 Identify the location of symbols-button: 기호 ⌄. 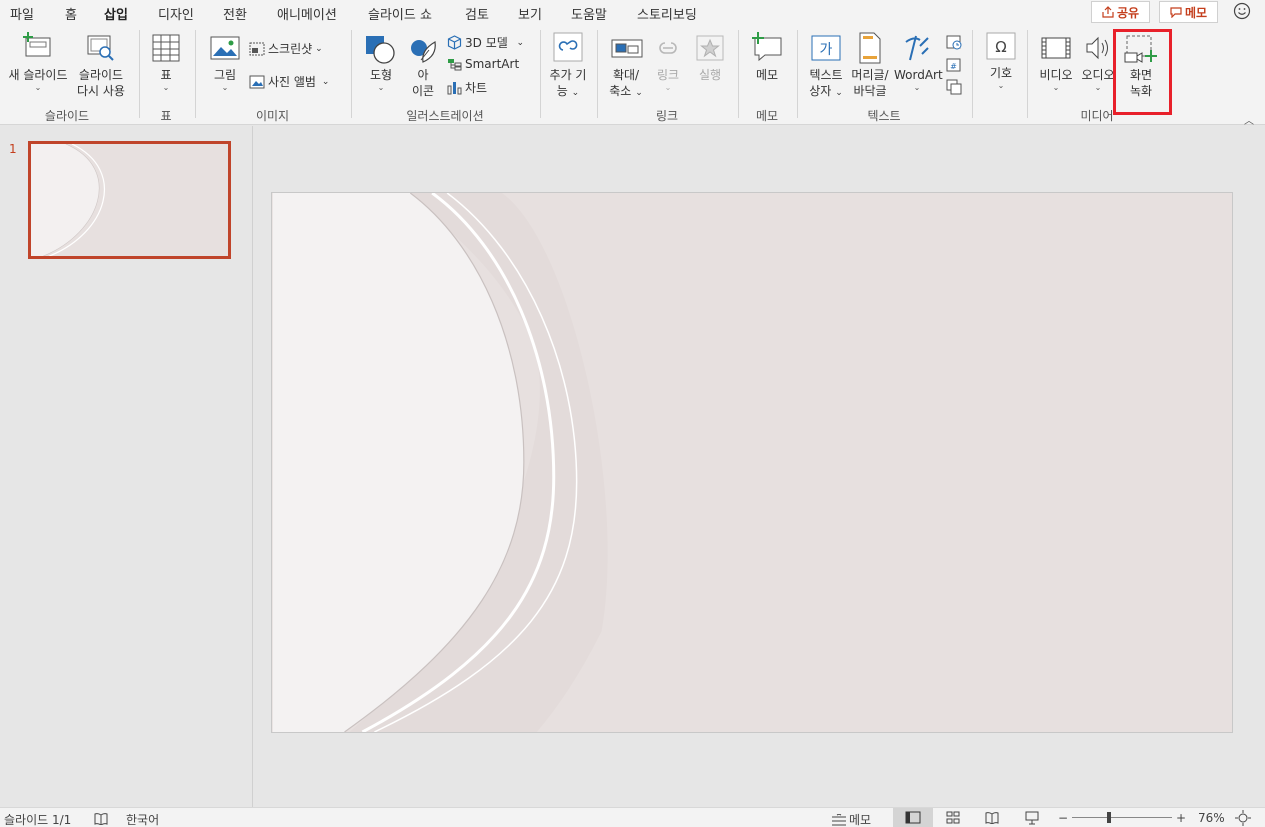
(1001, 78).